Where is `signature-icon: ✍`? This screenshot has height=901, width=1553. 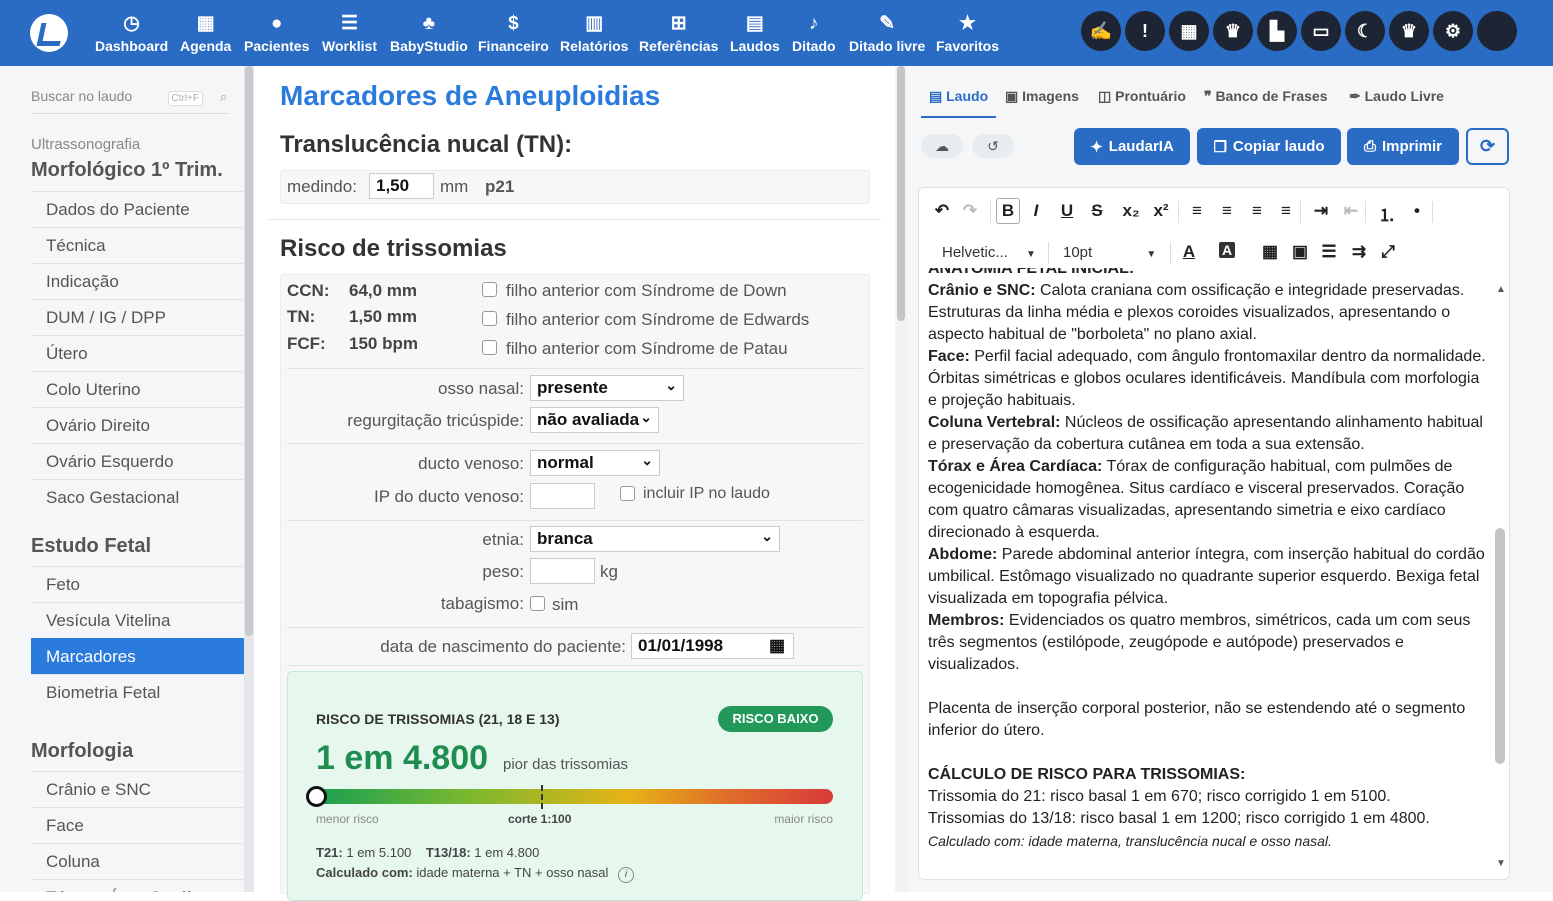 signature-icon: ✍ is located at coordinates (1101, 30).